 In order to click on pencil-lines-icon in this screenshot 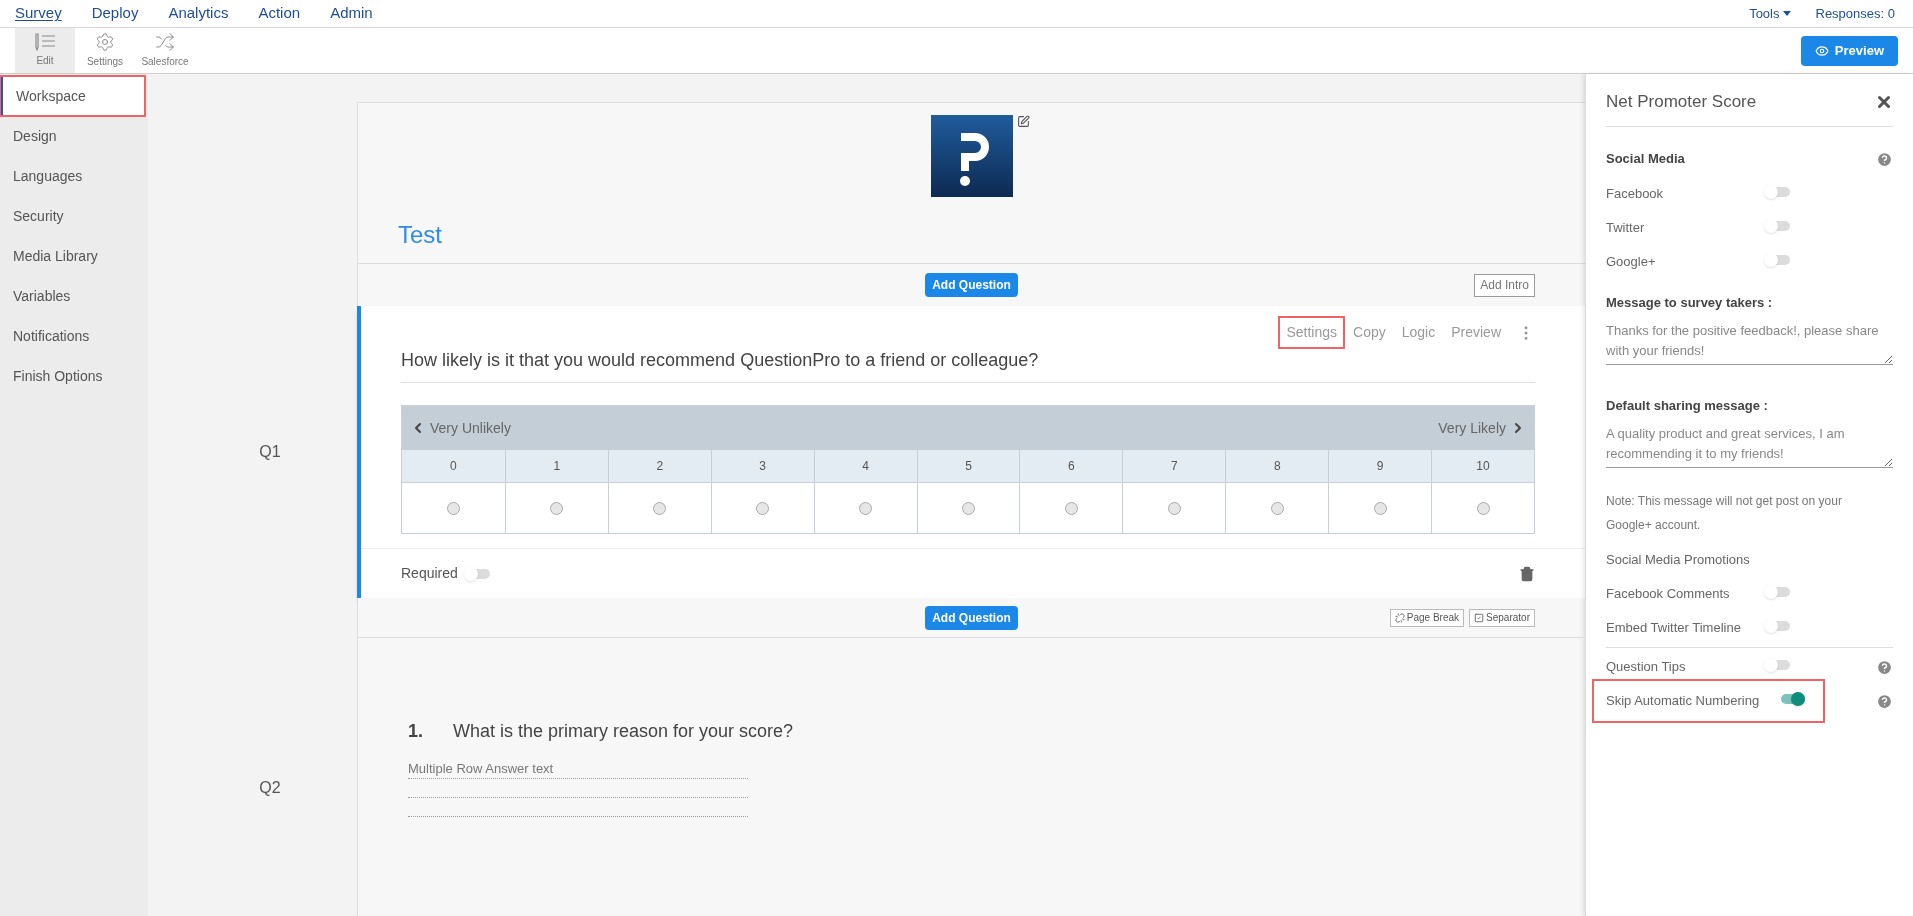, I will do `click(45, 42)`.